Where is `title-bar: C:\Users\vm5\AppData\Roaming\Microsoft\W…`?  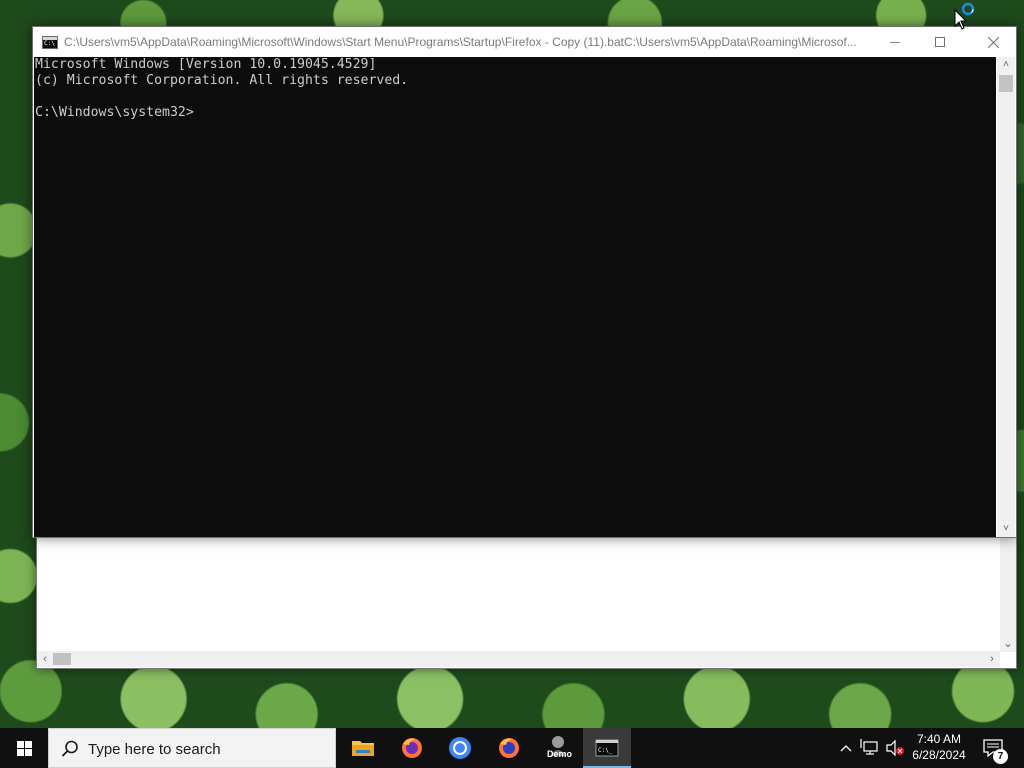 title-bar: C:\Users\vm5\AppData\Roaming\Microsoft\W… is located at coordinates (524, 42).